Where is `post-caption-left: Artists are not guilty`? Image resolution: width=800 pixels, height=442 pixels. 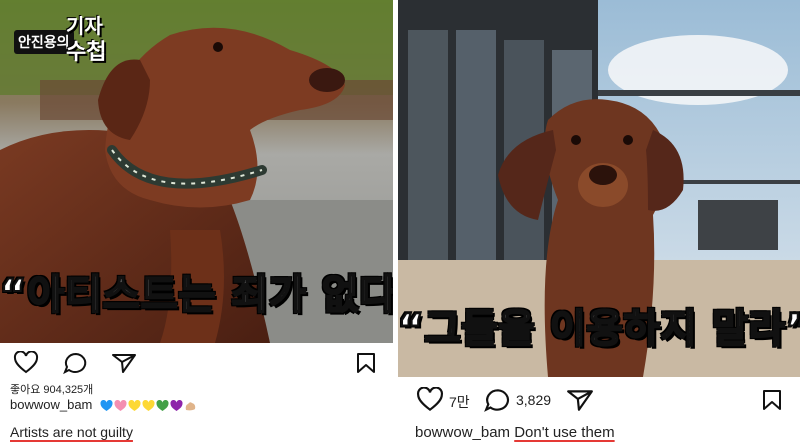
post-caption-left: Artists are not guilty is located at coordinates (71, 432).